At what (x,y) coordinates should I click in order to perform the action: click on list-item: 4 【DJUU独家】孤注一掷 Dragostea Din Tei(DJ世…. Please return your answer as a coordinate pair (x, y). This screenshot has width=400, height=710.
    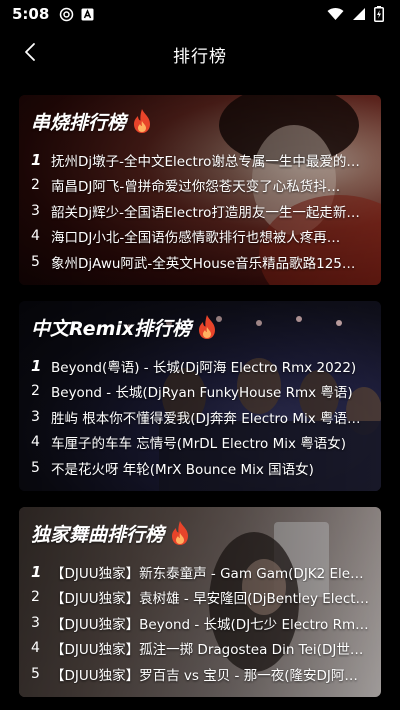
    Looking at the image, I should click on (202, 649).